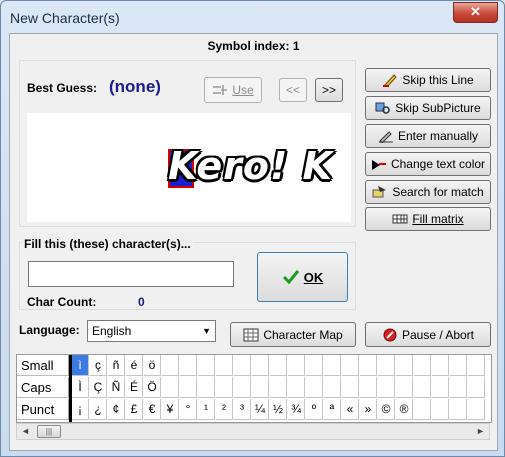 Image resolution: width=505 pixels, height=457 pixels. What do you see at coordinates (116, 387) in the screenshot?
I see `charset-cell: Ñ` at bounding box center [116, 387].